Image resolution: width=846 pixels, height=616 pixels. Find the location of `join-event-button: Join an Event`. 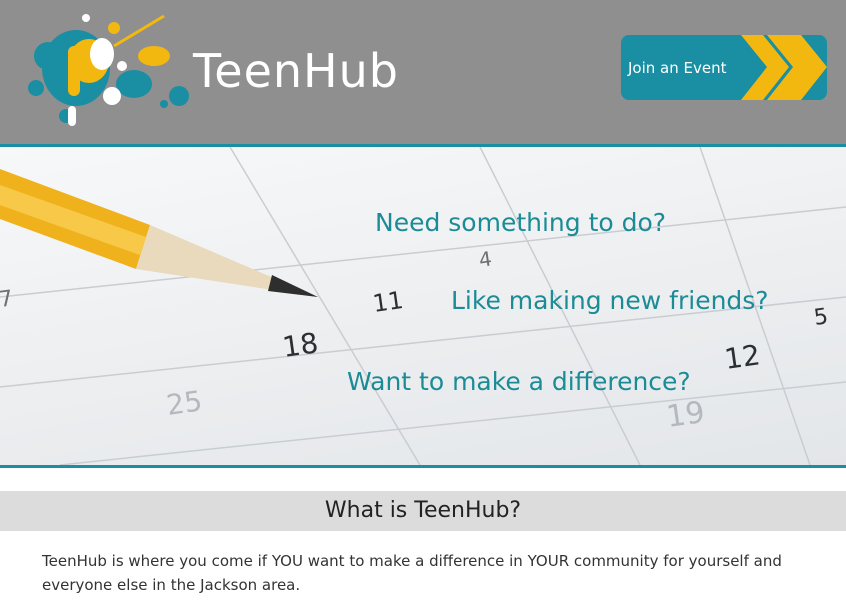

join-event-button: Join an Event is located at coordinates (724, 67).